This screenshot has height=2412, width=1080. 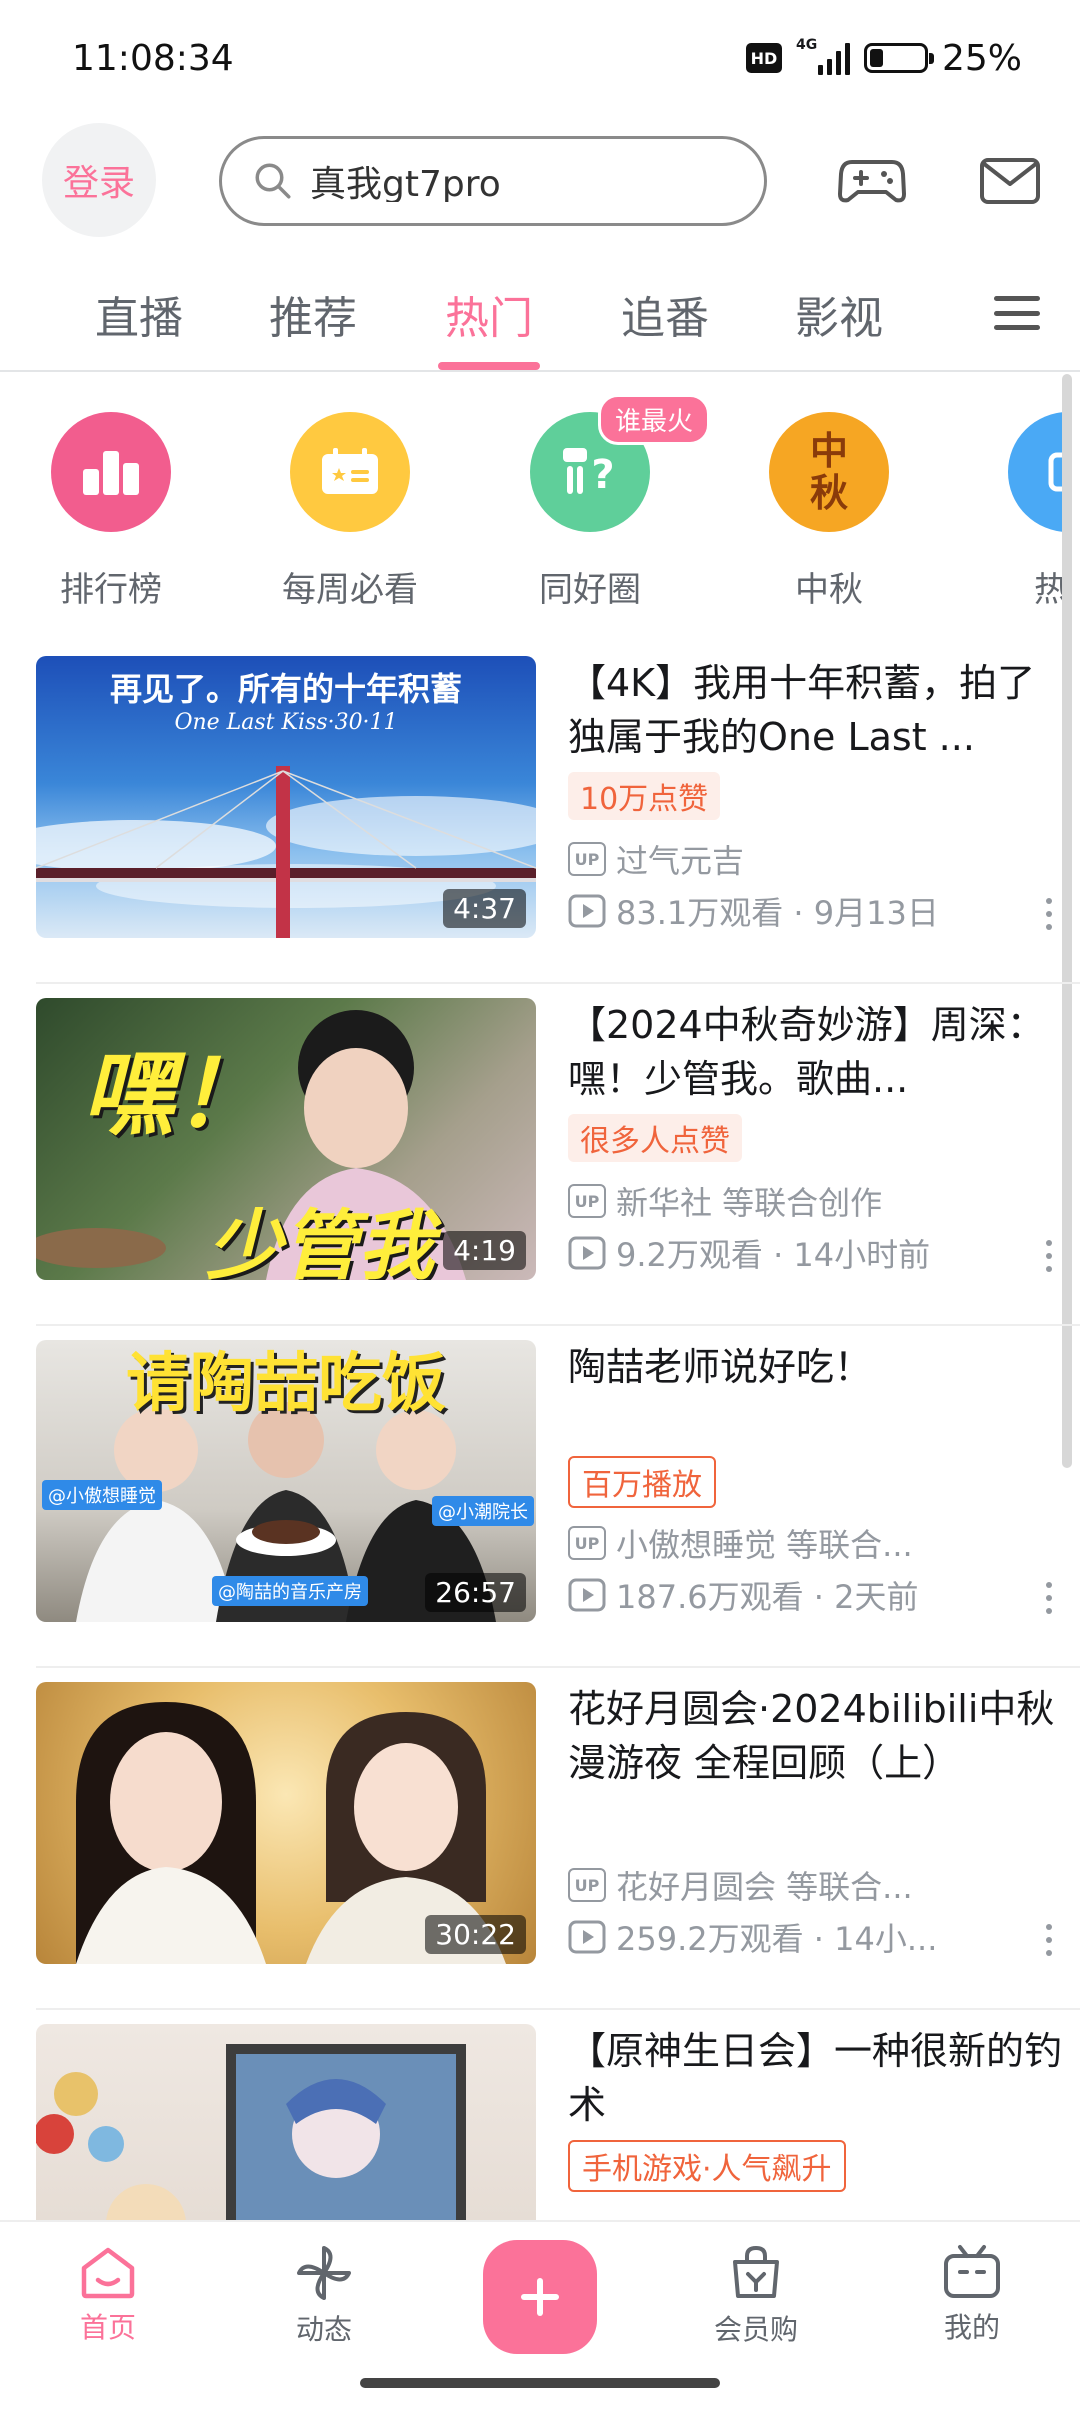 I want to click on category-label: 热点, so click(x=1048, y=590).